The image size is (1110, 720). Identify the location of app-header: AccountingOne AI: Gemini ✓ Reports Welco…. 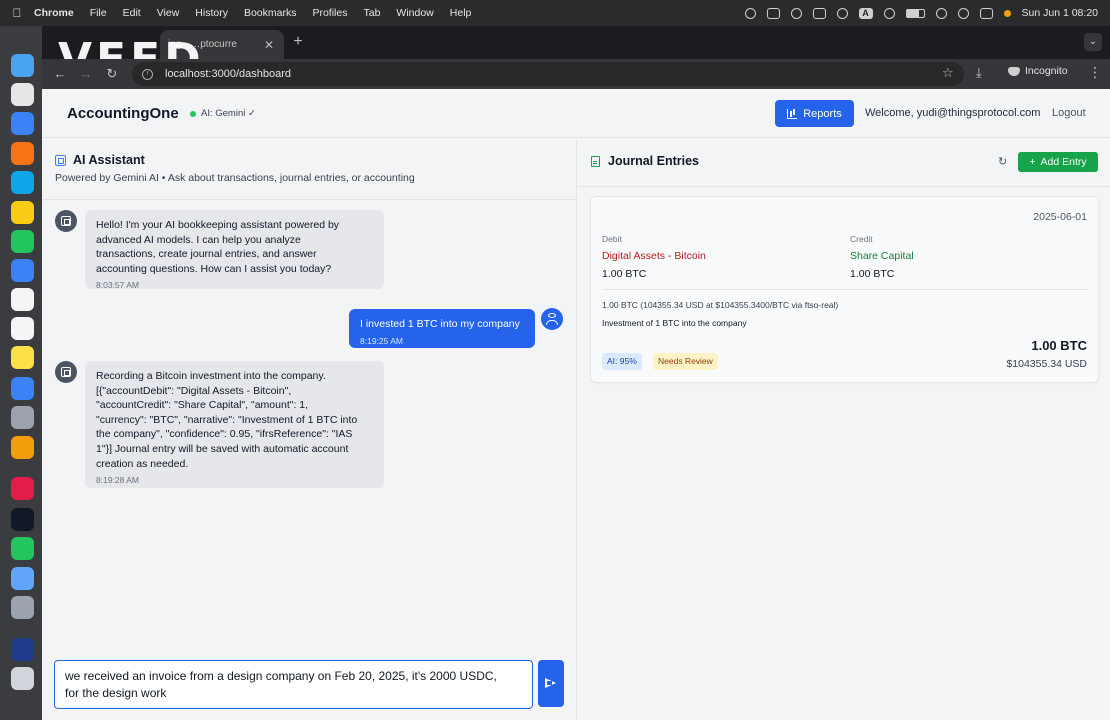
(576, 113).